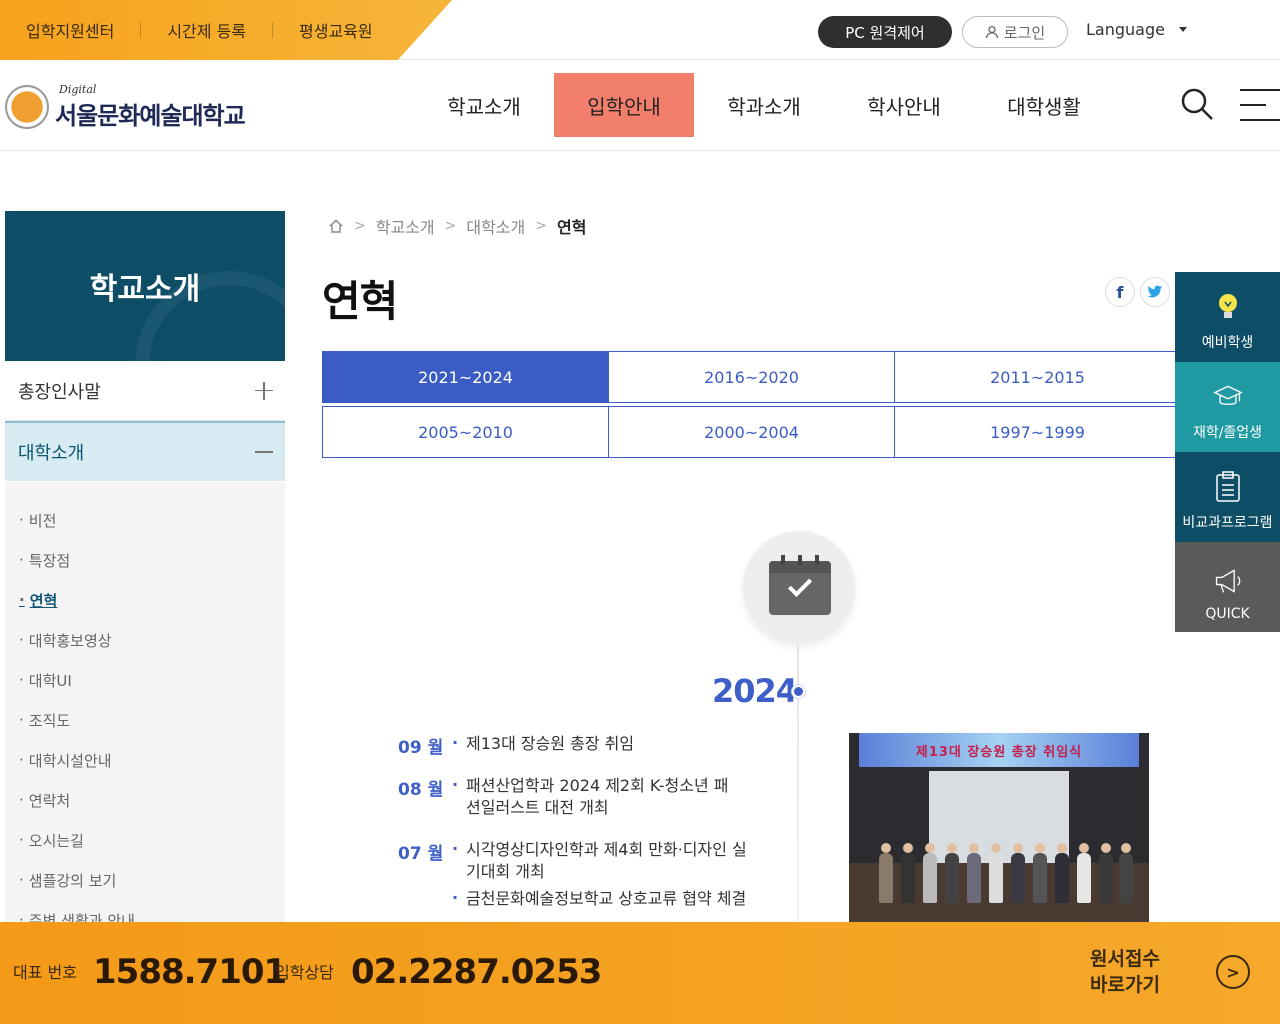 Image resolution: width=1280 pixels, height=1024 pixels. What do you see at coordinates (484, 105) in the screenshot?
I see `nav-school-intro: 학교소개` at bounding box center [484, 105].